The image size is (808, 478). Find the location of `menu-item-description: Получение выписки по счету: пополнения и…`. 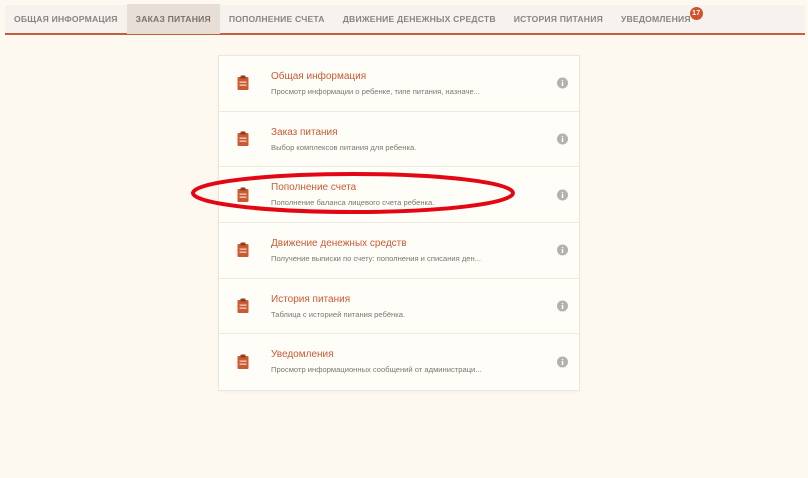

menu-item-description: Получение выписки по счету: пополнения и… is located at coordinates (376, 259).